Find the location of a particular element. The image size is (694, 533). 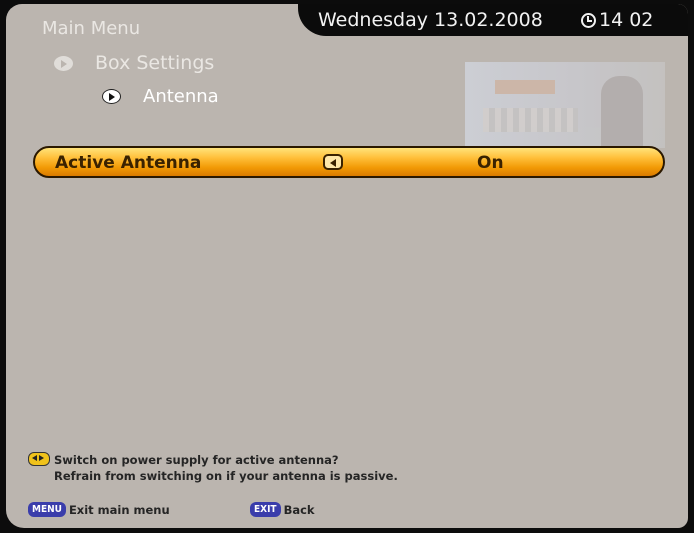

tv-preview-window is located at coordinates (565, 105).